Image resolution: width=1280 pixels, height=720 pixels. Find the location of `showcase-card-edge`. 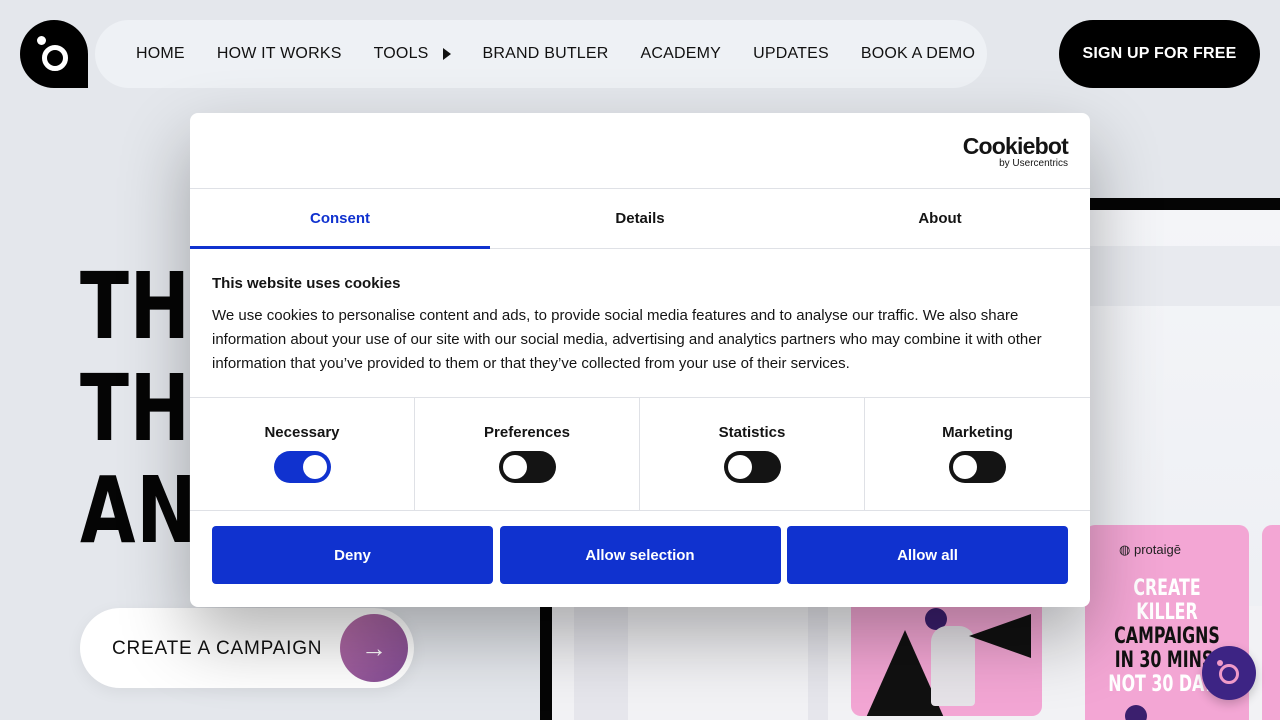

showcase-card-edge is located at coordinates (1271, 622).